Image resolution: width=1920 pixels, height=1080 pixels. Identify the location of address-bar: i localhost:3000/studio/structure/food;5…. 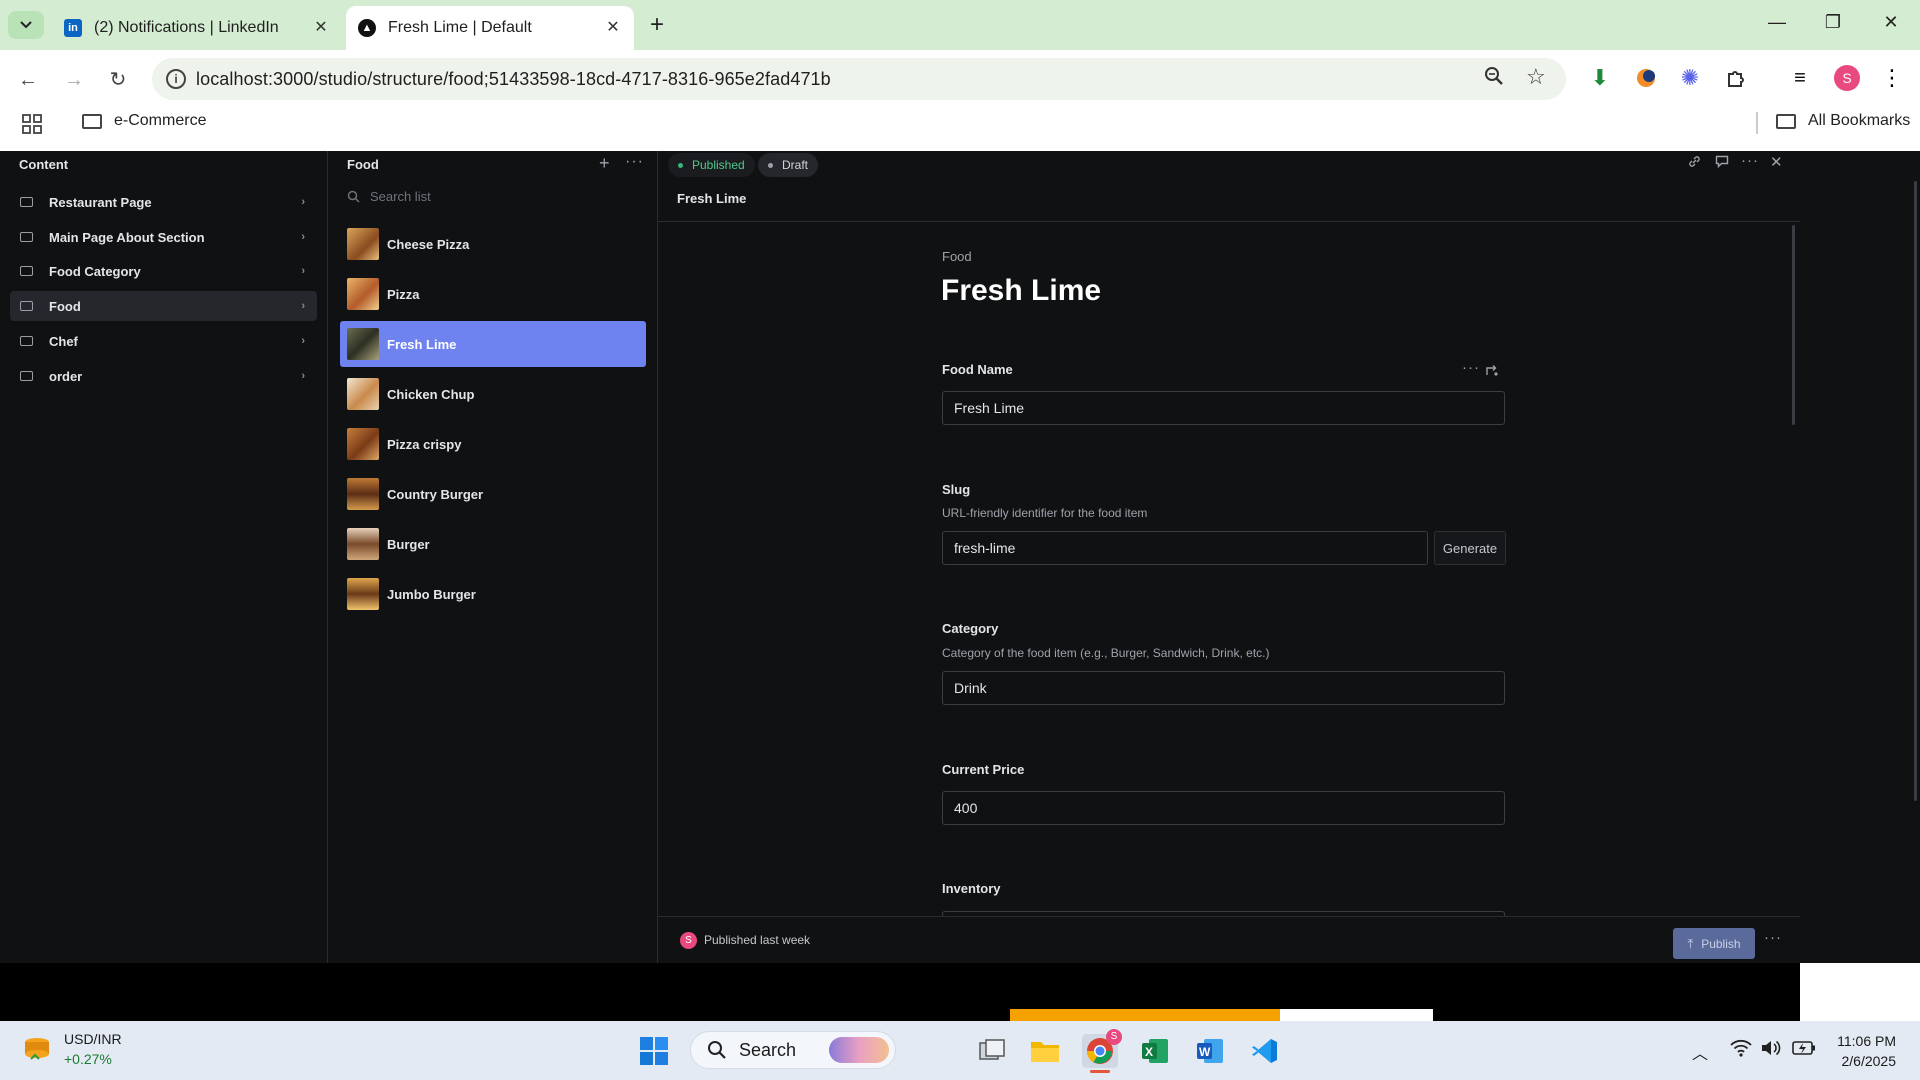
(859, 79).